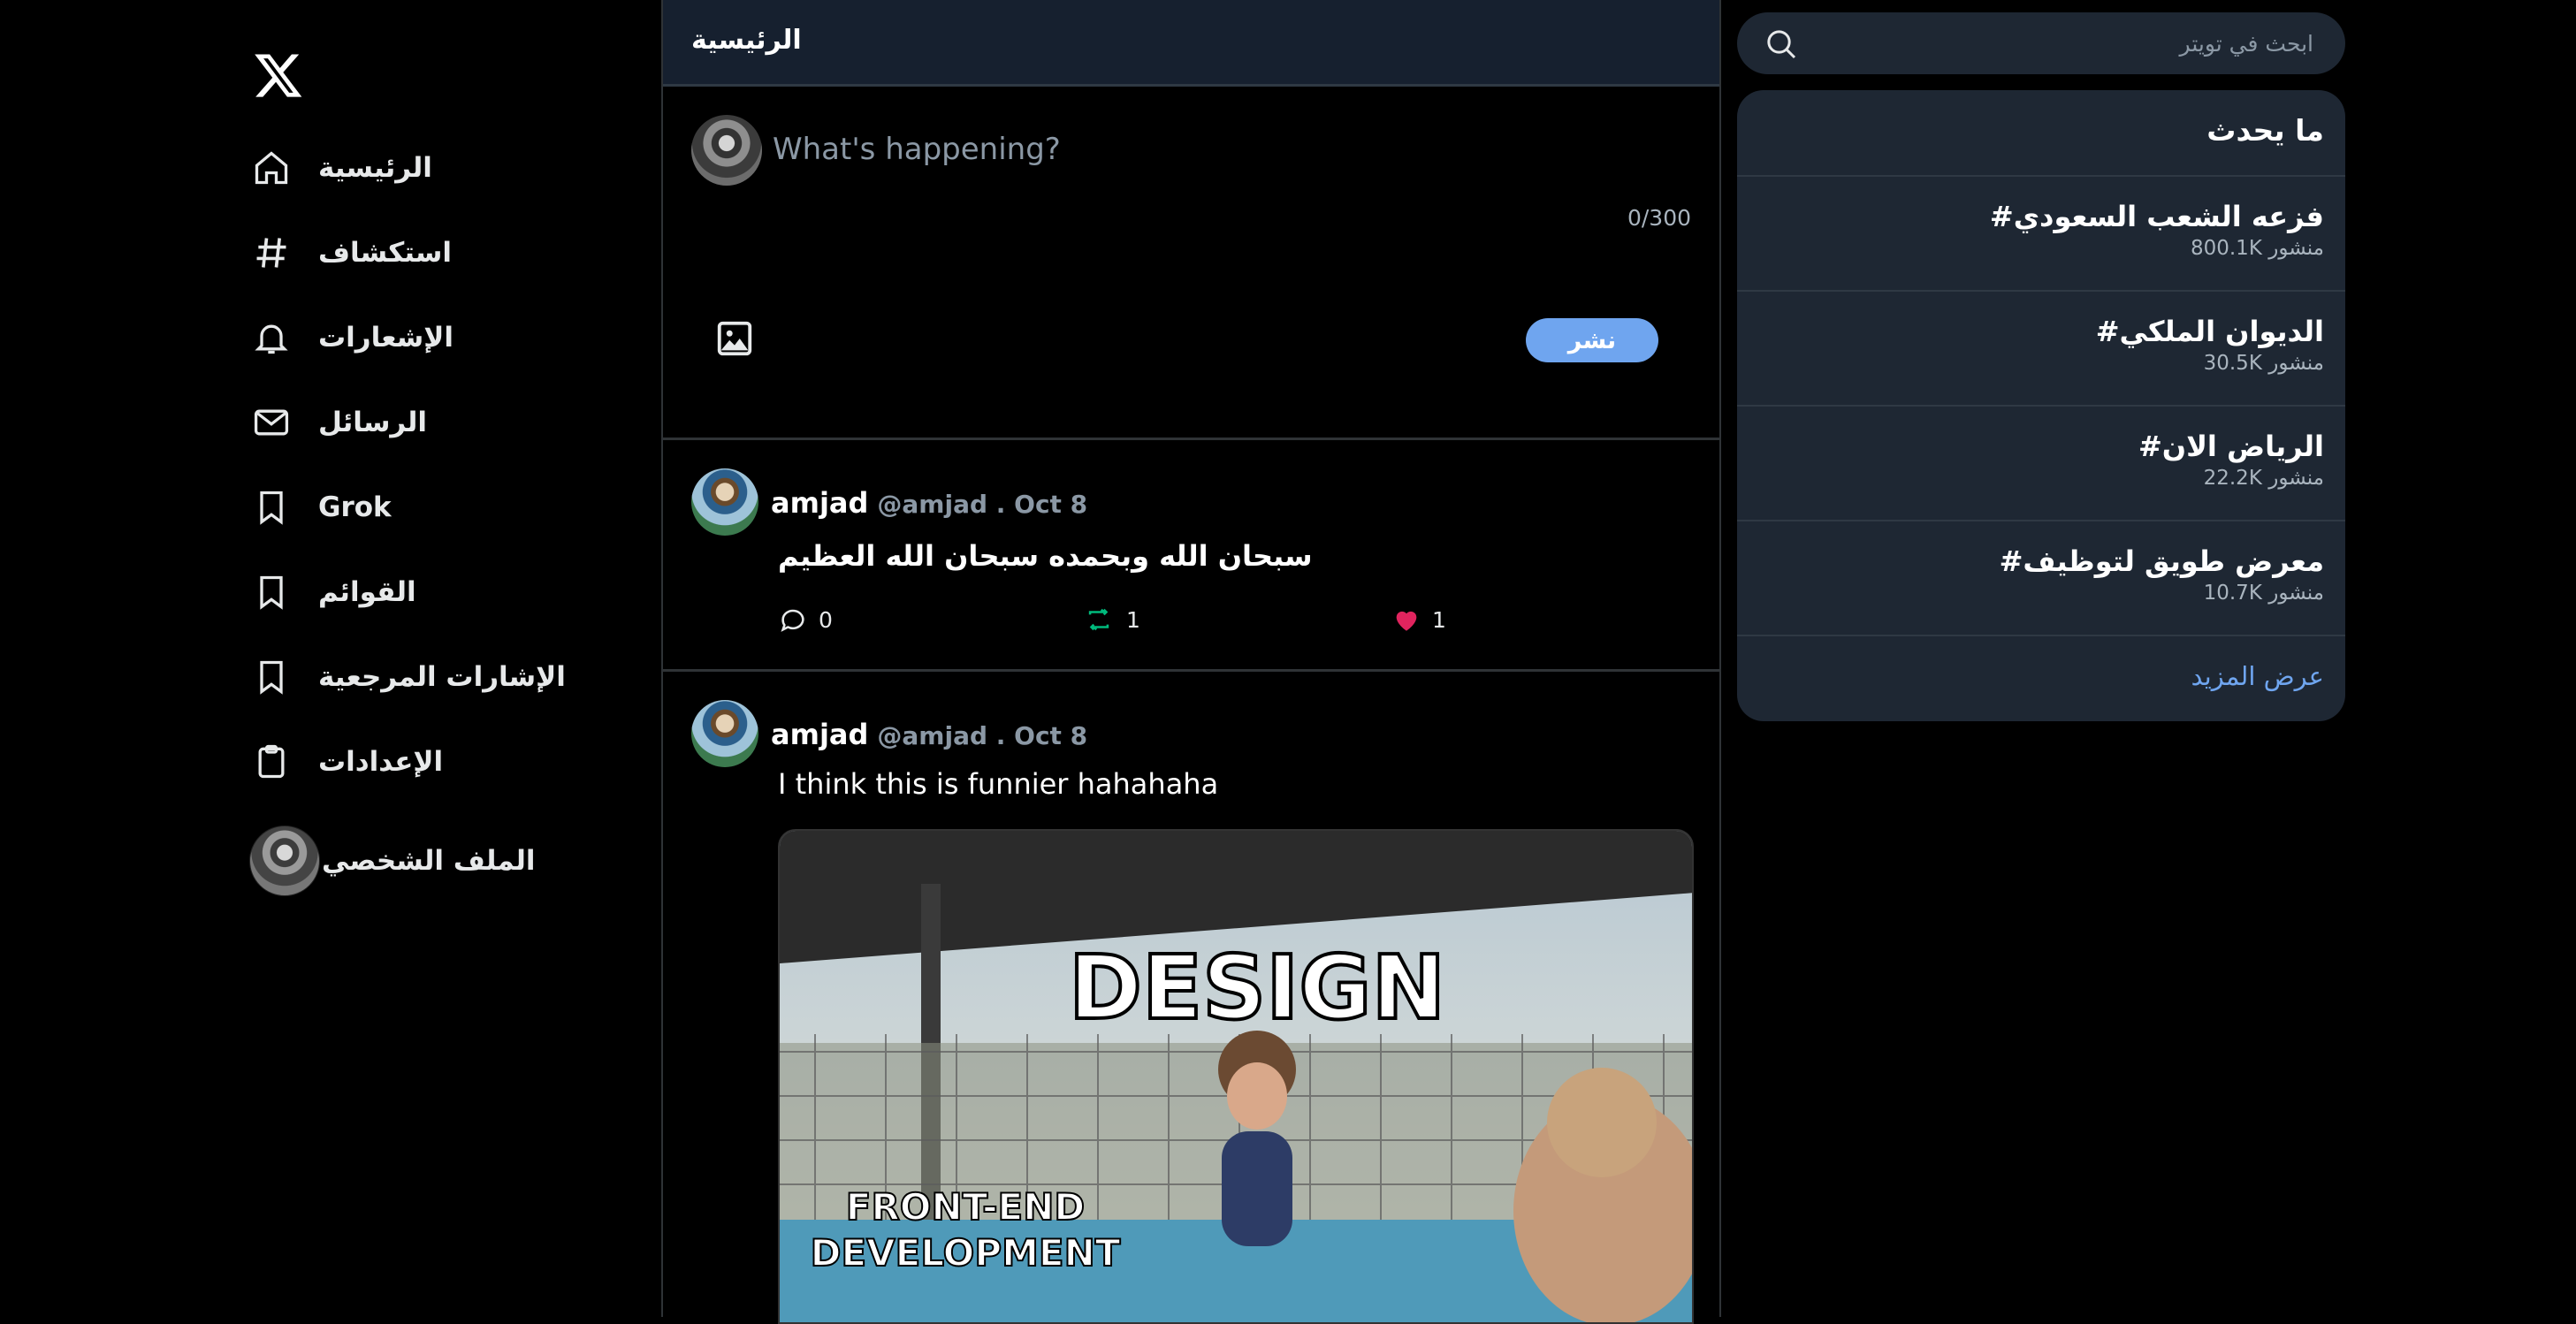 The height and width of the screenshot is (1324, 2576). Describe the element at coordinates (966, 1253) in the screenshot. I see `meme-caption-bottom-2: DEVELOPMENT` at that location.